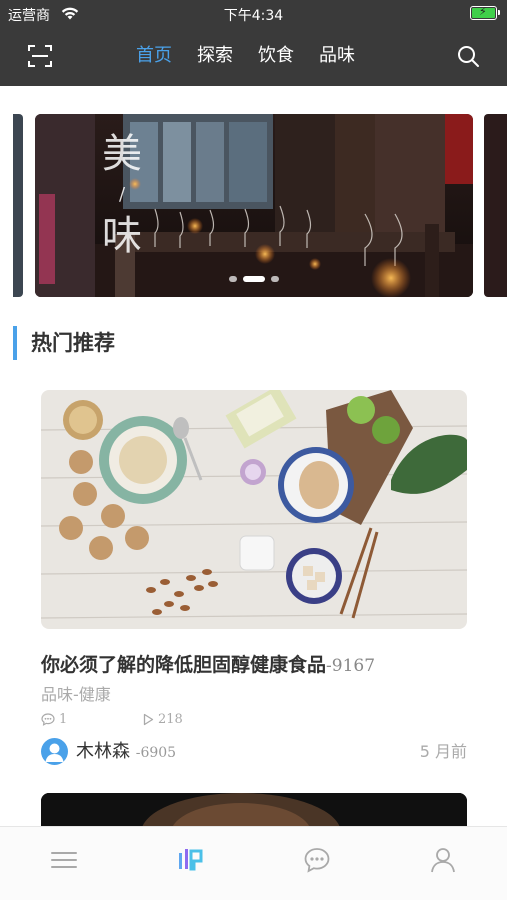  What do you see at coordinates (63, 719) in the screenshot?
I see `comment-count: 1` at bounding box center [63, 719].